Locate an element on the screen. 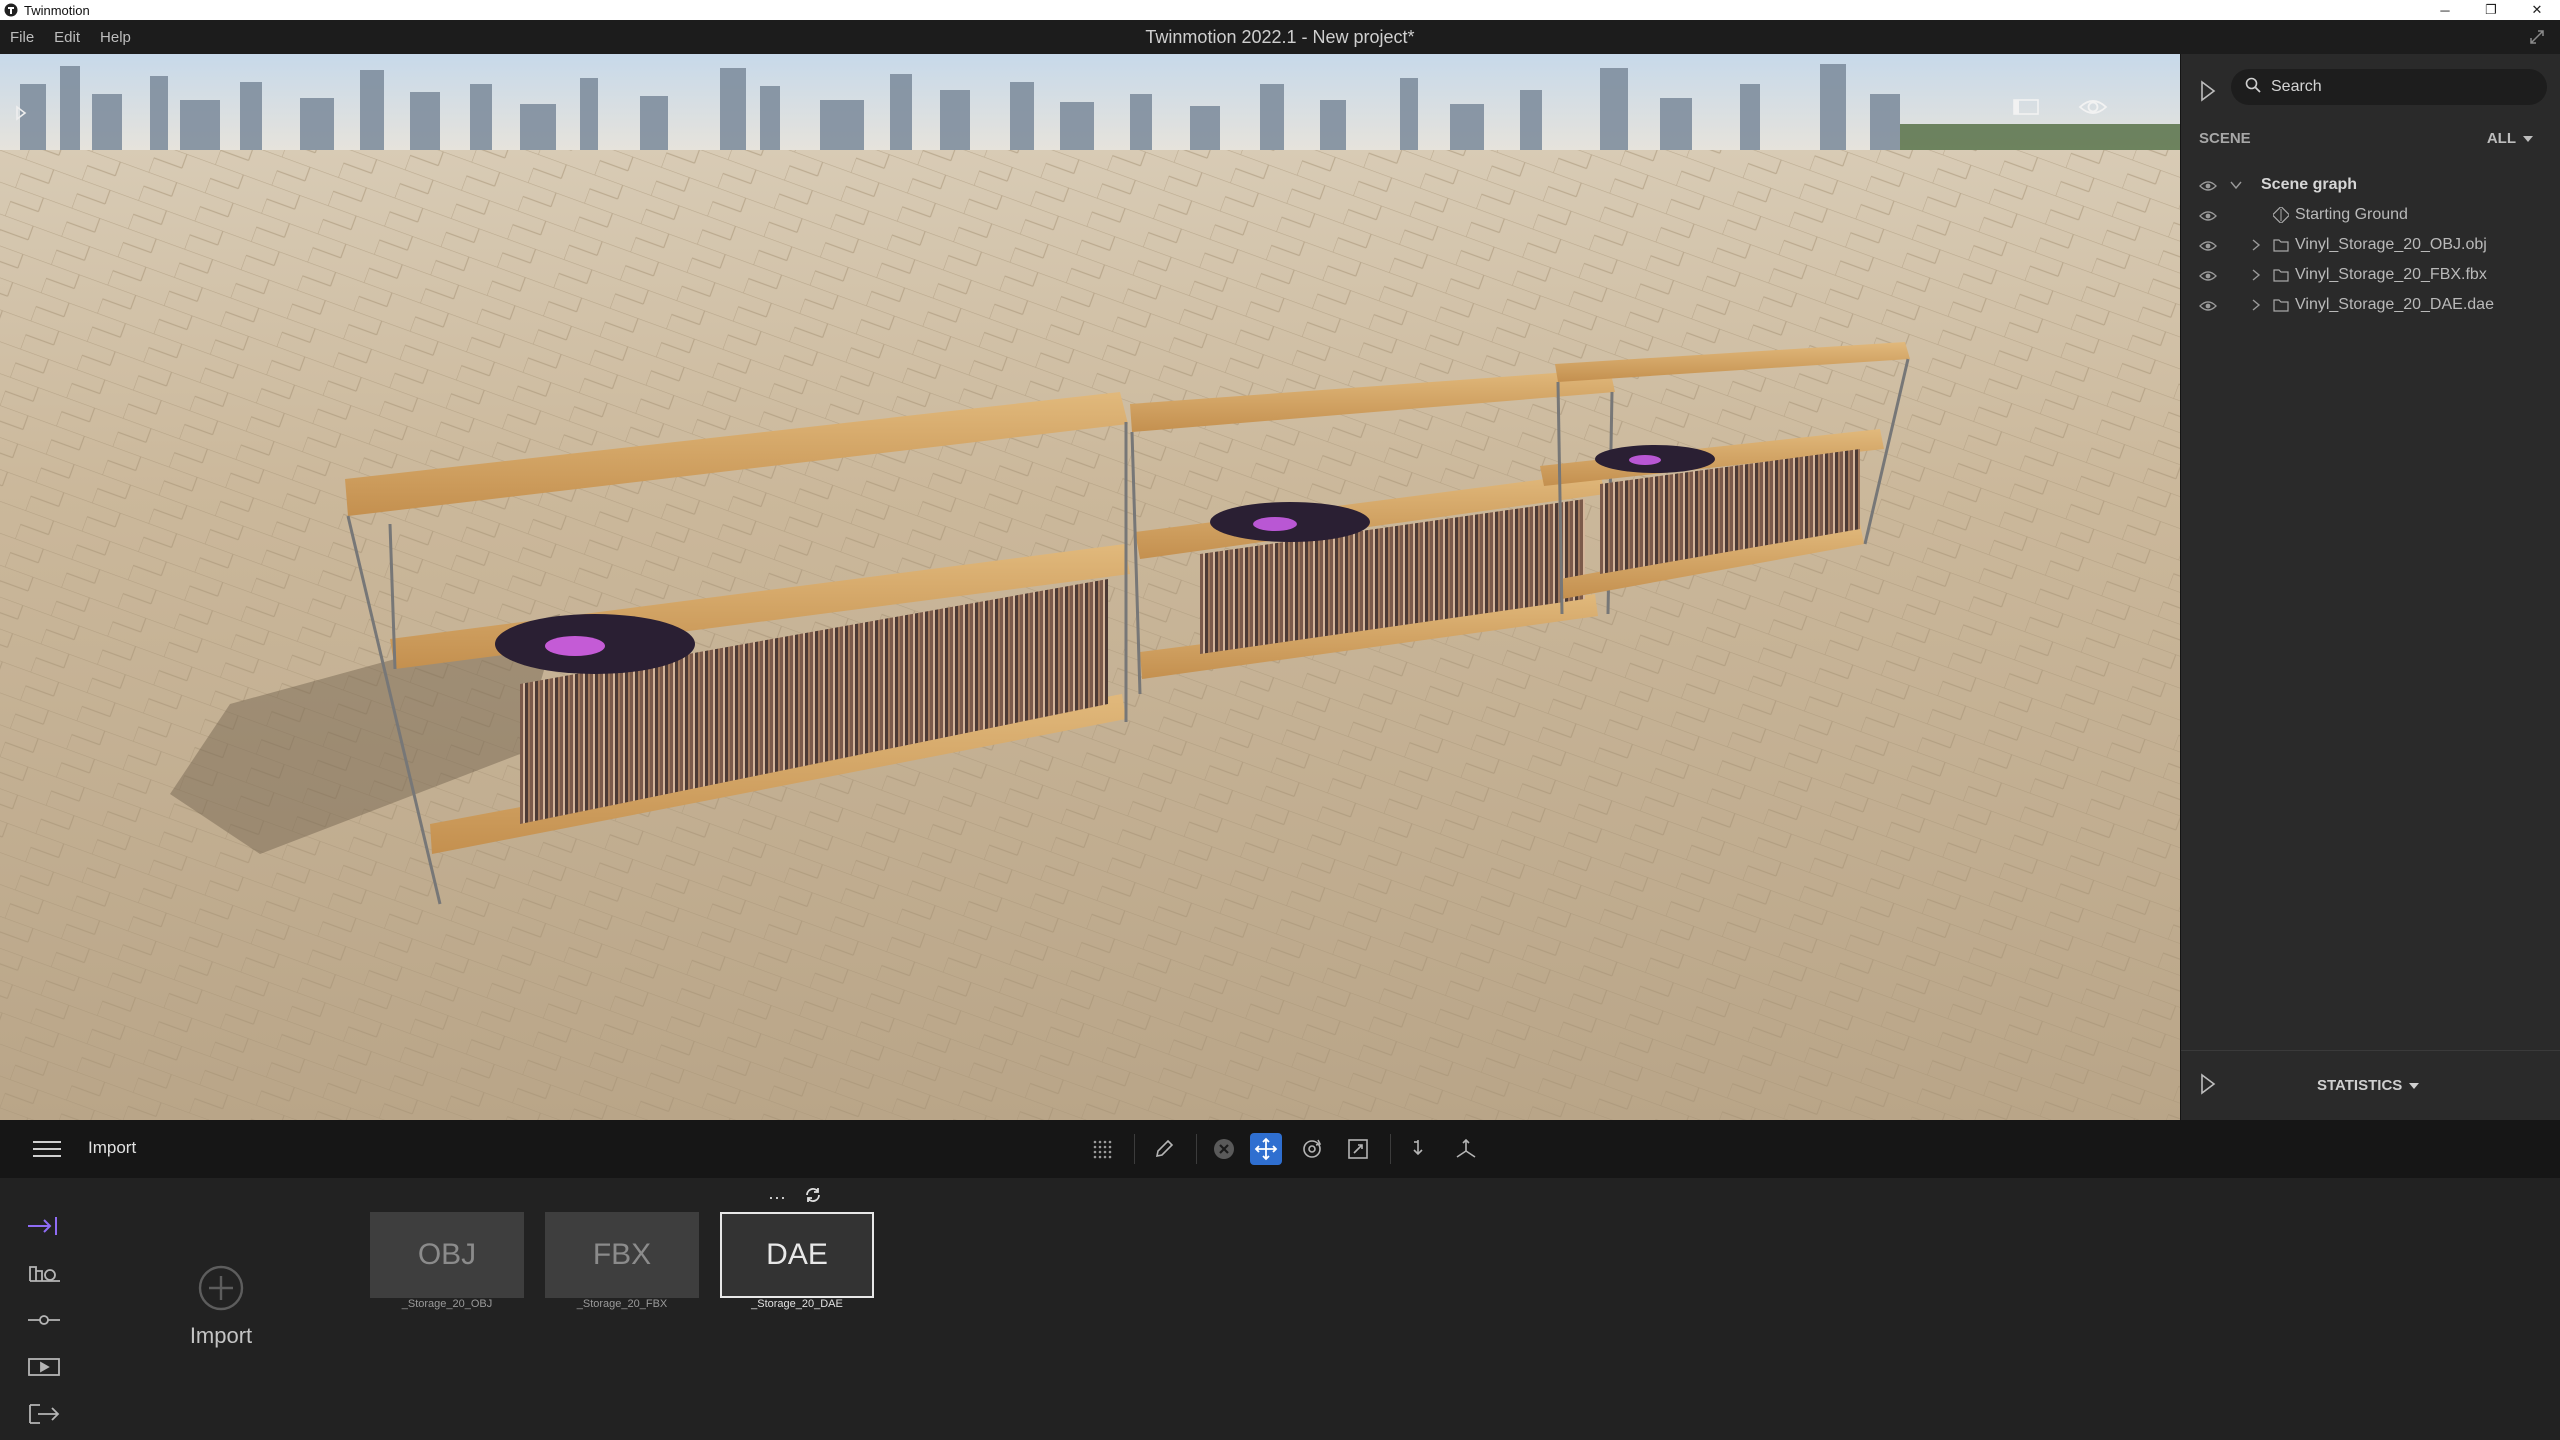 Image resolution: width=2560 pixels, height=1440 pixels. scale-icon is located at coordinates (1358, 1149).